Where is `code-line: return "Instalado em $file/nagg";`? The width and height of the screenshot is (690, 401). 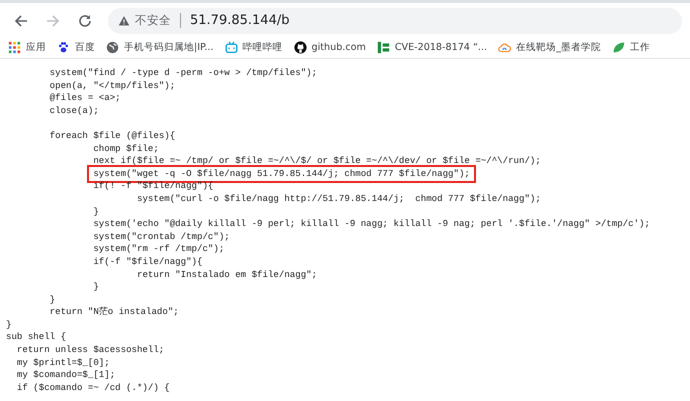 code-line: return "Instalado em $file/nagg"; is located at coordinates (227, 275).